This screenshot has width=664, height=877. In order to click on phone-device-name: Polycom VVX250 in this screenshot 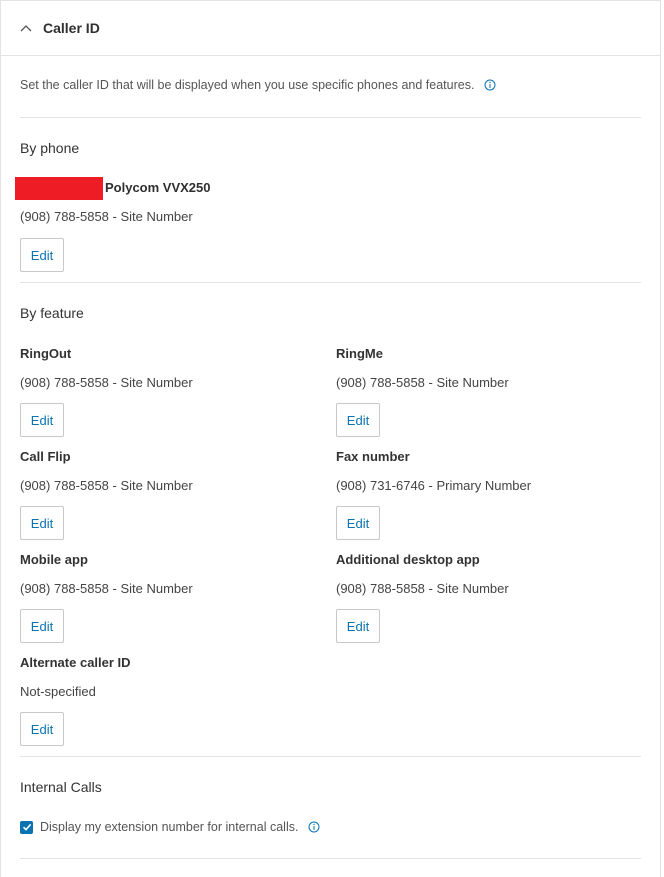, I will do `click(158, 187)`.